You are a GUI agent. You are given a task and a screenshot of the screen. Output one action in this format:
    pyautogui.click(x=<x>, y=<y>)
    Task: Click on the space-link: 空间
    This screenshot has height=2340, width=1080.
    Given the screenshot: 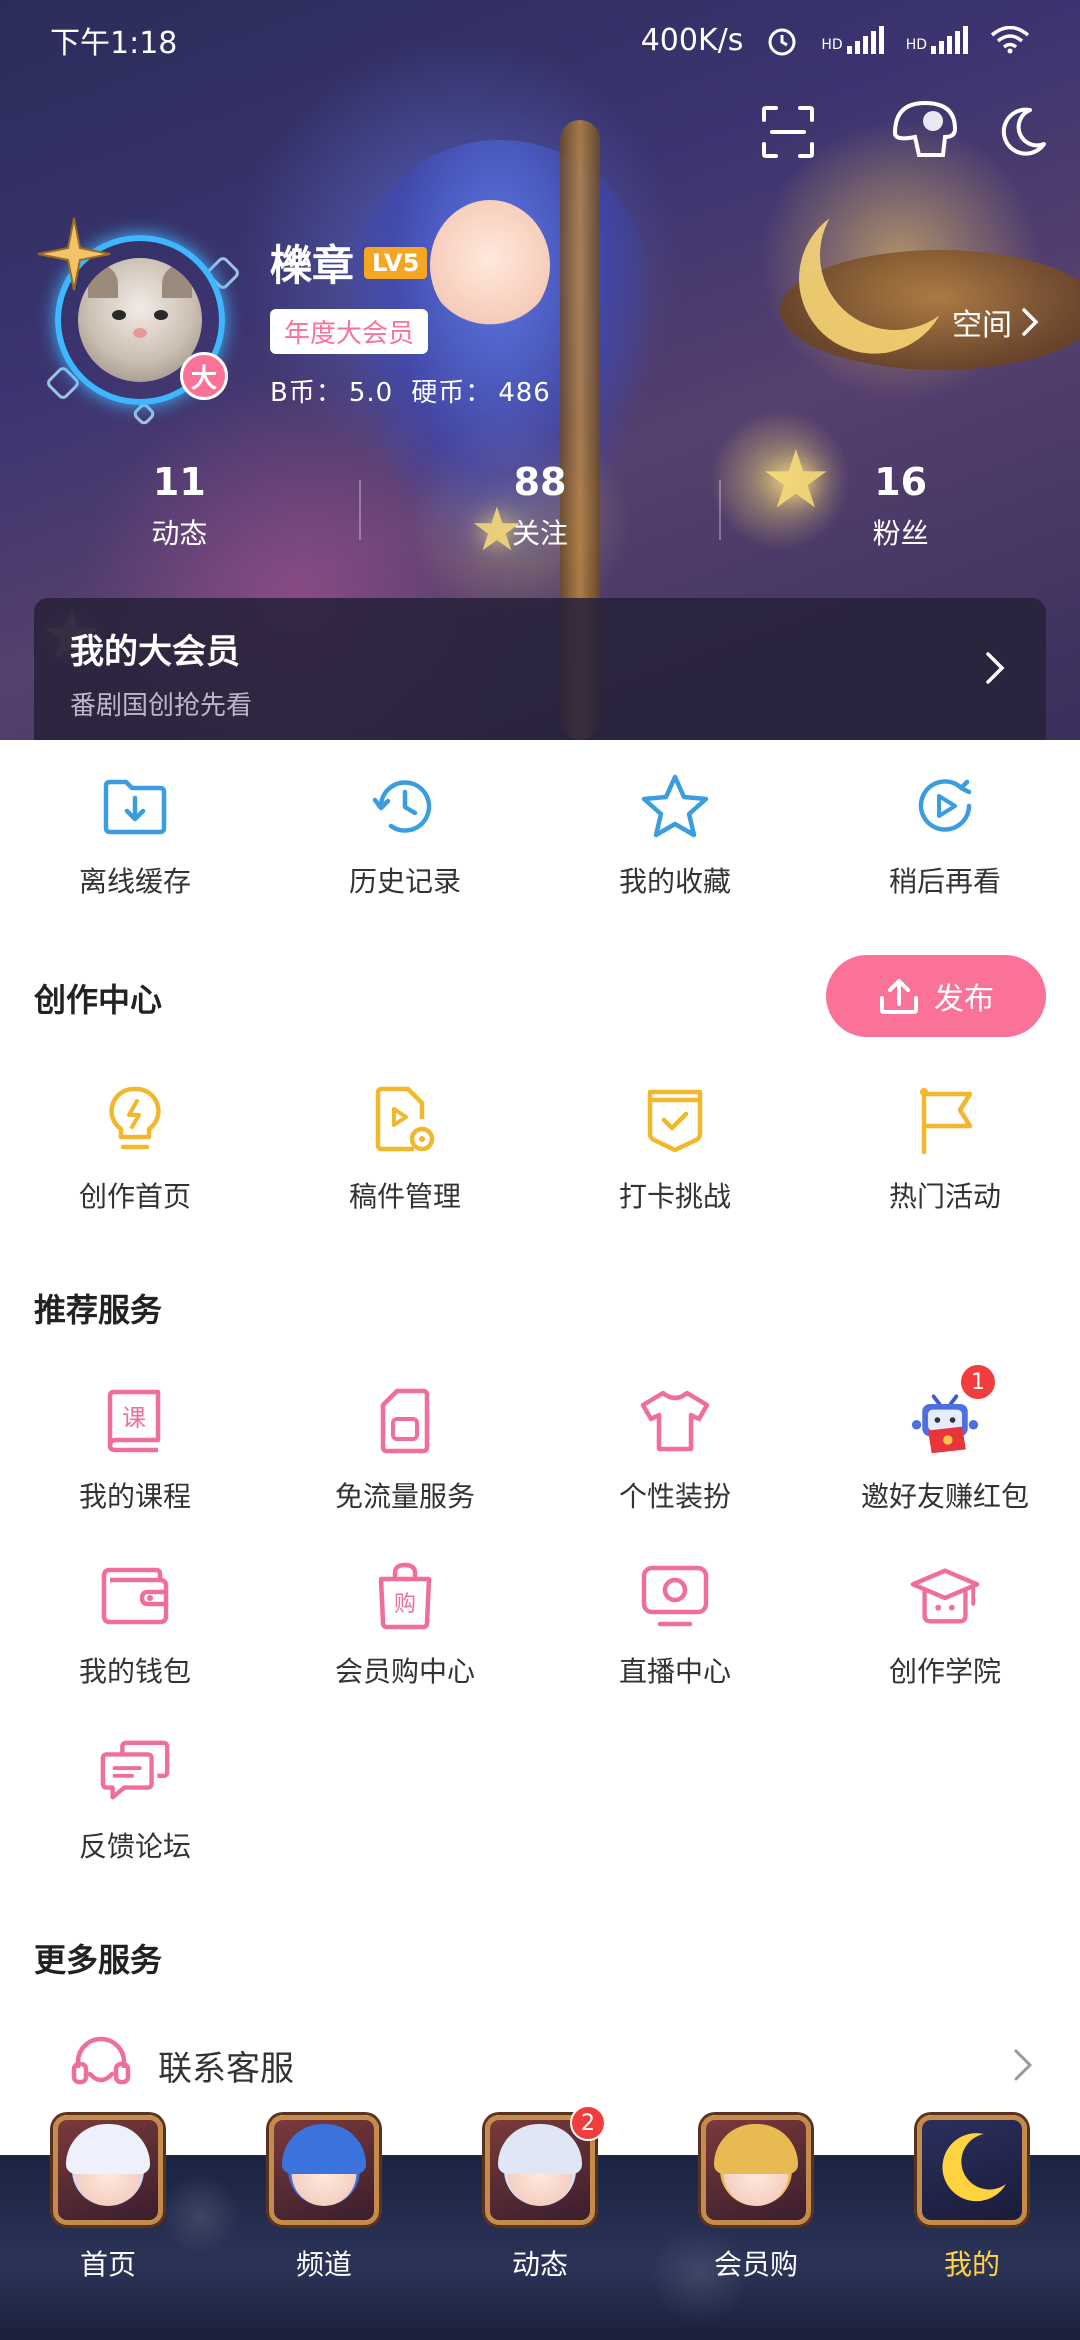 What is the action you would take?
    pyautogui.click(x=996, y=322)
    